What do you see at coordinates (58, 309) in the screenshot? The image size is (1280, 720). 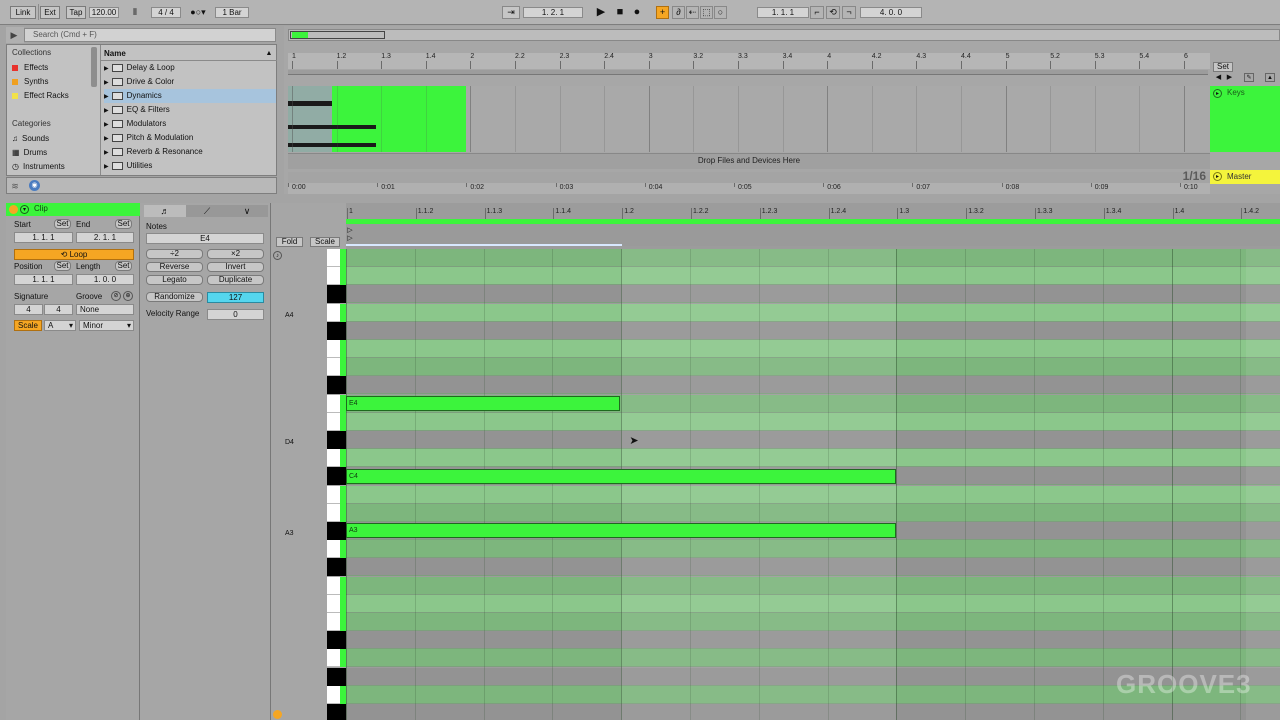 I see `signature-denominator: 4` at bounding box center [58, 309].